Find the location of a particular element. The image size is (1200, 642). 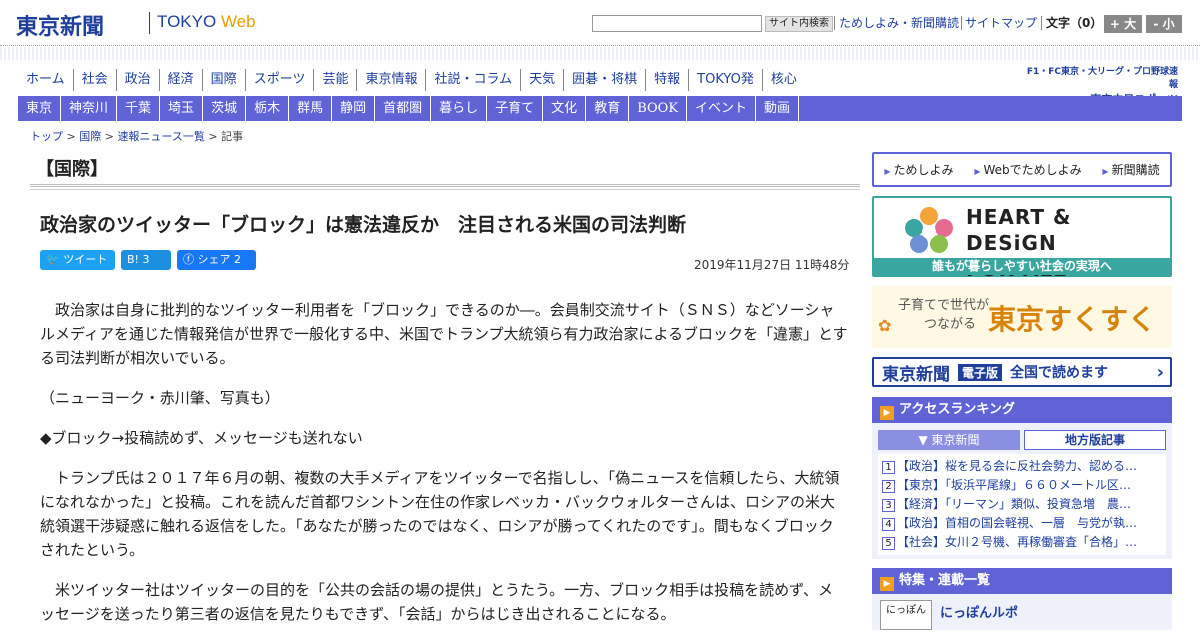

features-list: ▶ 特集・連載一覧 にっぽん にっぽんルポ is located at coordinates (1022, 599).